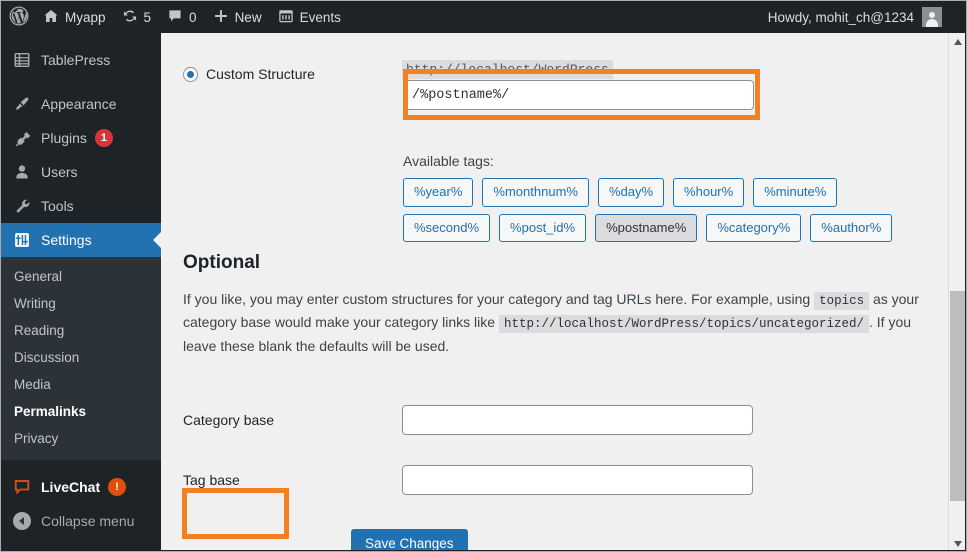  Describe the element at coordinates (81, 276) in the screenshot. I see `submenu-item-general: General` at that location.